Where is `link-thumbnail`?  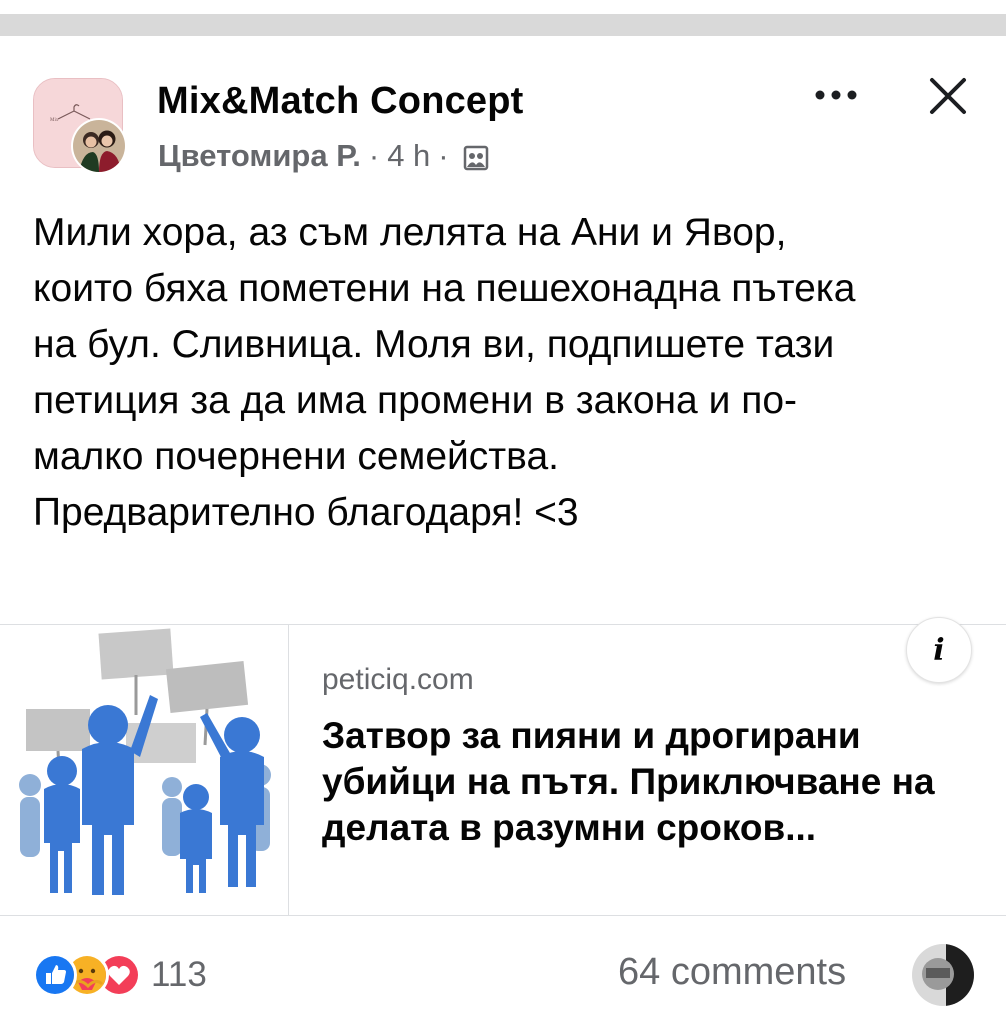
link-thumbnail is located at coordinates (144, 770).